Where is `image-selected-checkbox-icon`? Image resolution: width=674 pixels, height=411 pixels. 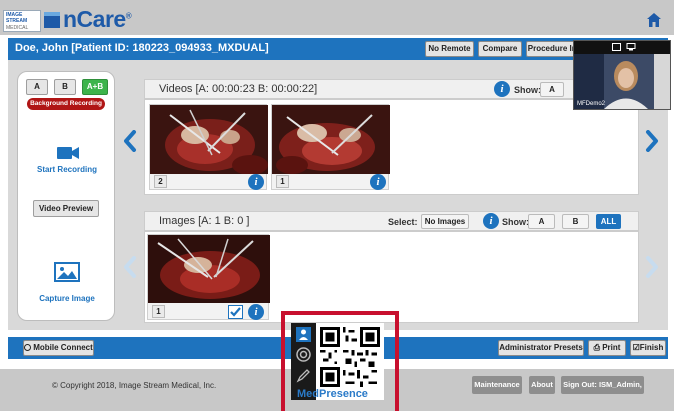
image-selected-checkbox-icon is located at coordinates (235, 312).